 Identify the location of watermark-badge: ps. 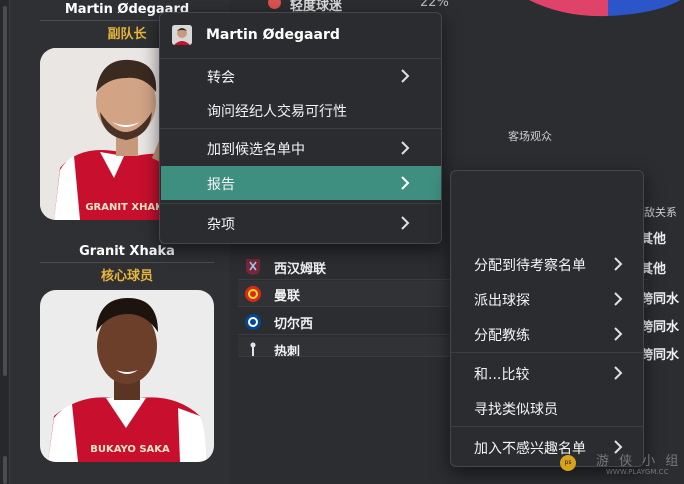
(568, 463).